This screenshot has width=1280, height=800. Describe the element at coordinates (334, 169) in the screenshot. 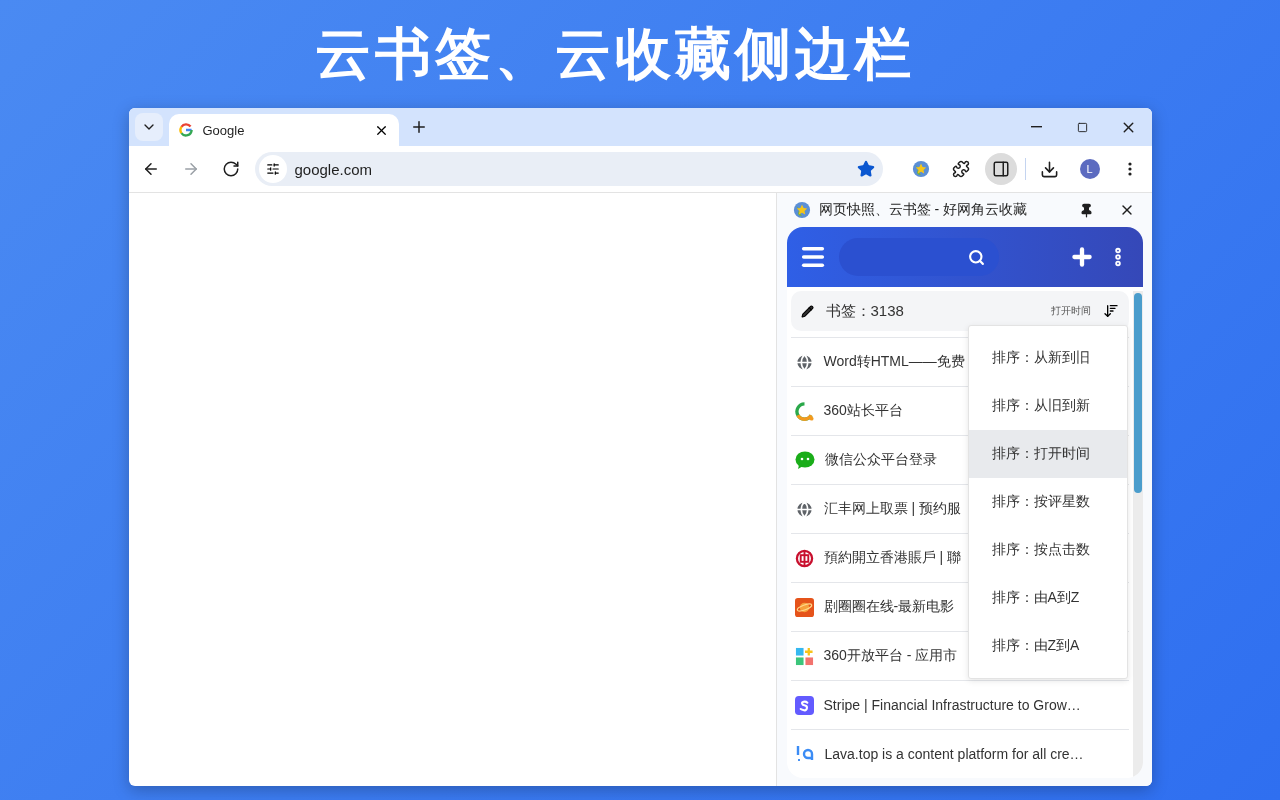

I see `url-text: google.com` at that location.